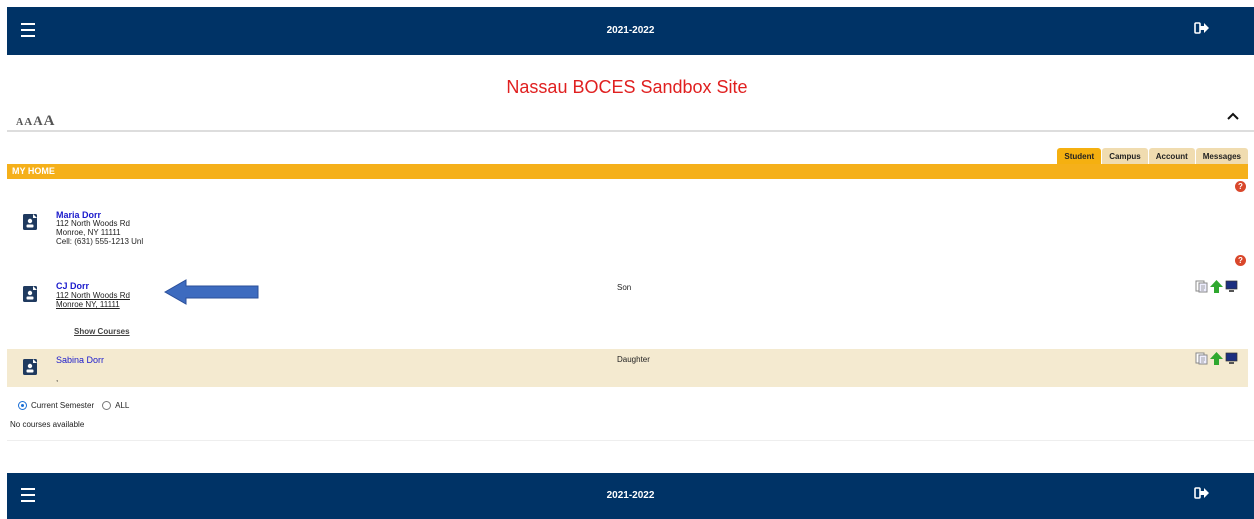 The image size is (1254, 519). What do you see at coordinates (88, 232) in the screenshot?
I see `parent-address-line2: Monroe, NY 11111` at bounding box center [88, 232].